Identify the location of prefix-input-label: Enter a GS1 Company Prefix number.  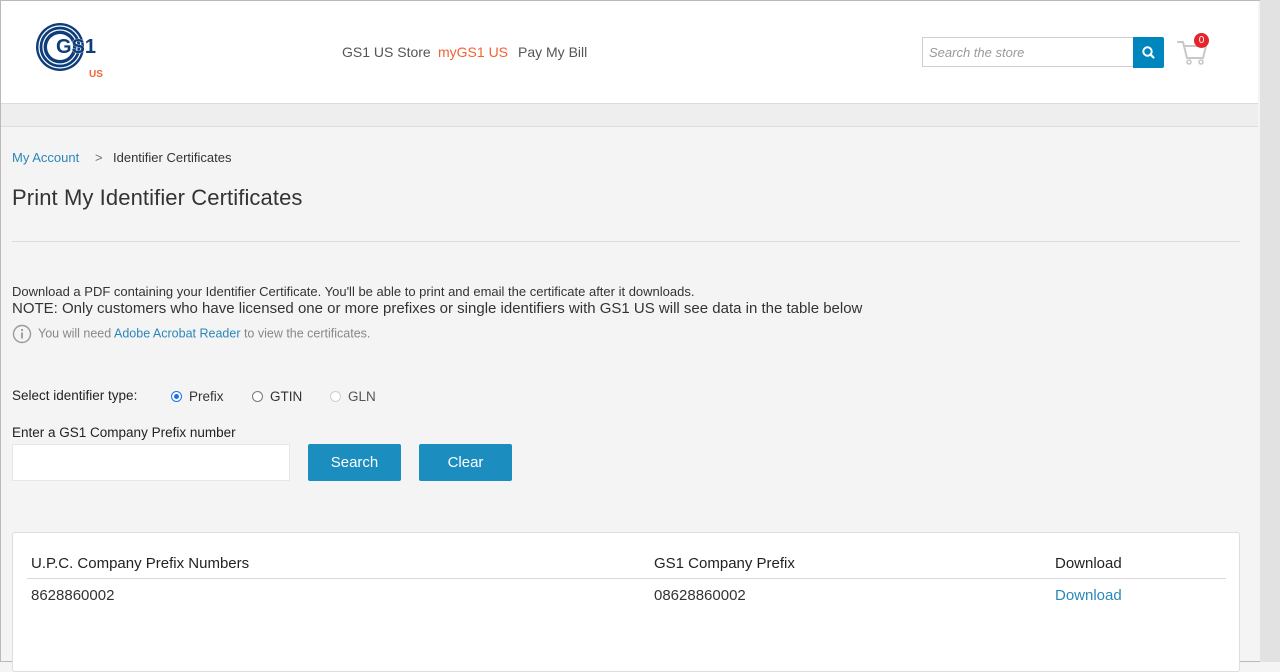
(124, 432).